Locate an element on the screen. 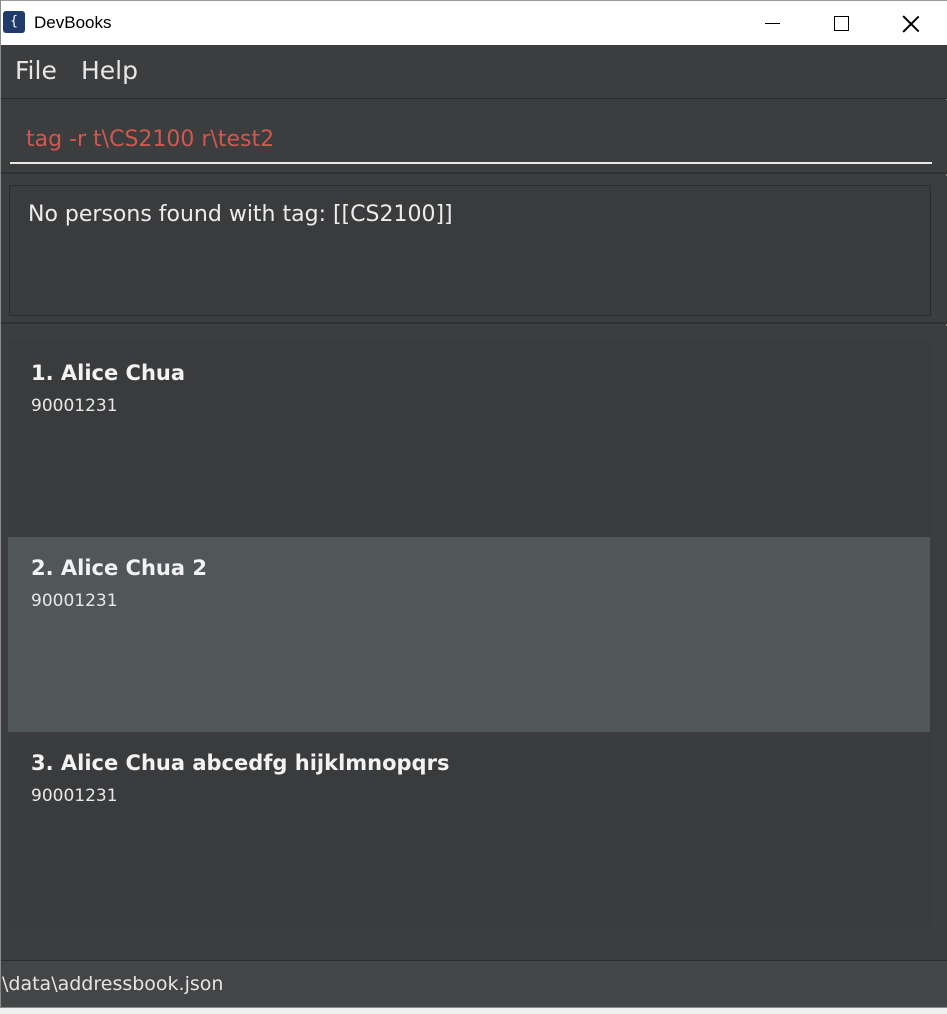 Image resolution: width=947 pixels, height=1014 pixels. window-title: DevBooks is located at coordinates (73, 22).